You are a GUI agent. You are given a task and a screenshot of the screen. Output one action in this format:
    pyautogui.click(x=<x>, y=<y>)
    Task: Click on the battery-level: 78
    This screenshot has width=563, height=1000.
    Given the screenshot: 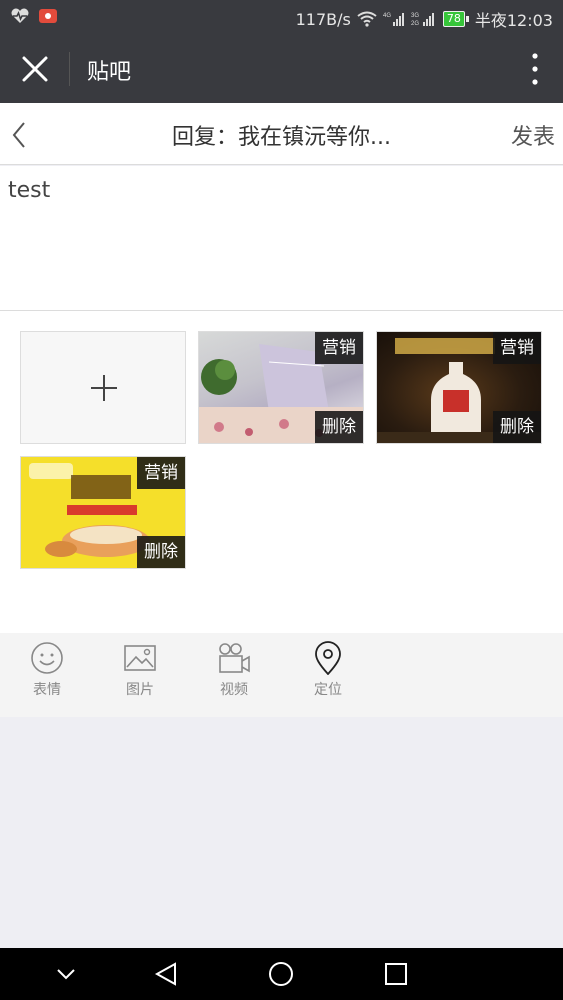 What is the action you would take?
    pyautogui.click(x=453, y=19)
    